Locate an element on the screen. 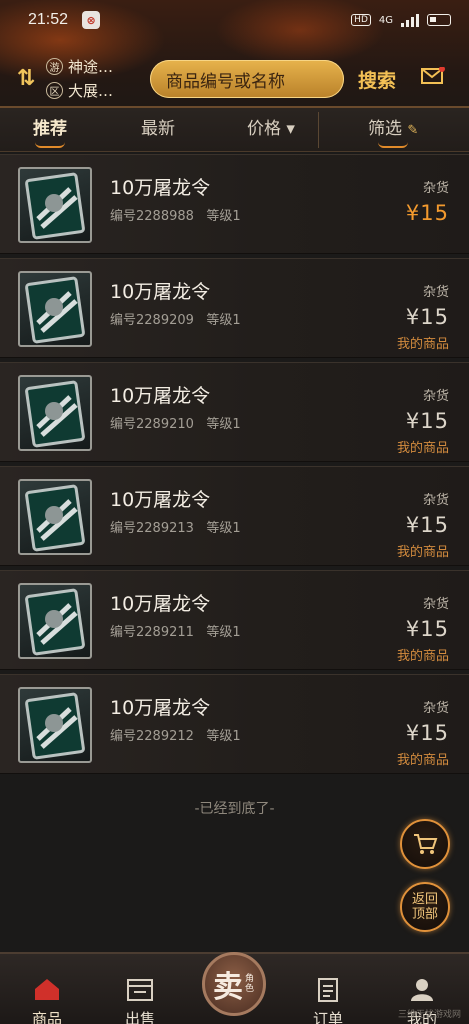  item-meta: 编号2289211 等级1 is located at coordinates (175, 630).